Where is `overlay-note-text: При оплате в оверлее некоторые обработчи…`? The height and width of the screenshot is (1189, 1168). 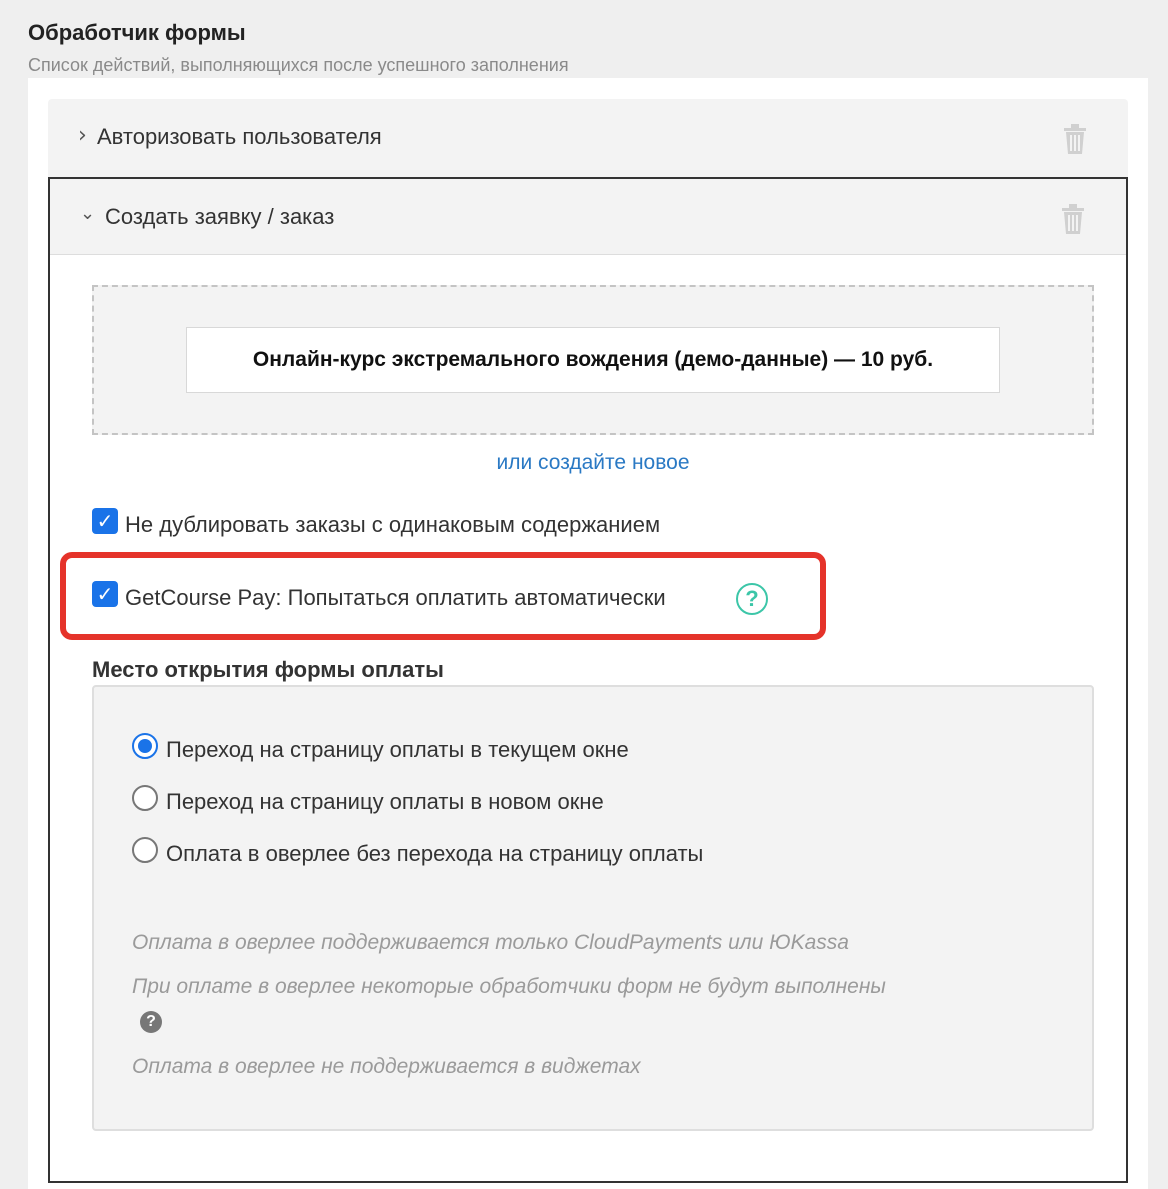
overlay-note-text: При оплате в оверлее некоторые обработчи… is located at coordinates (509, 986).